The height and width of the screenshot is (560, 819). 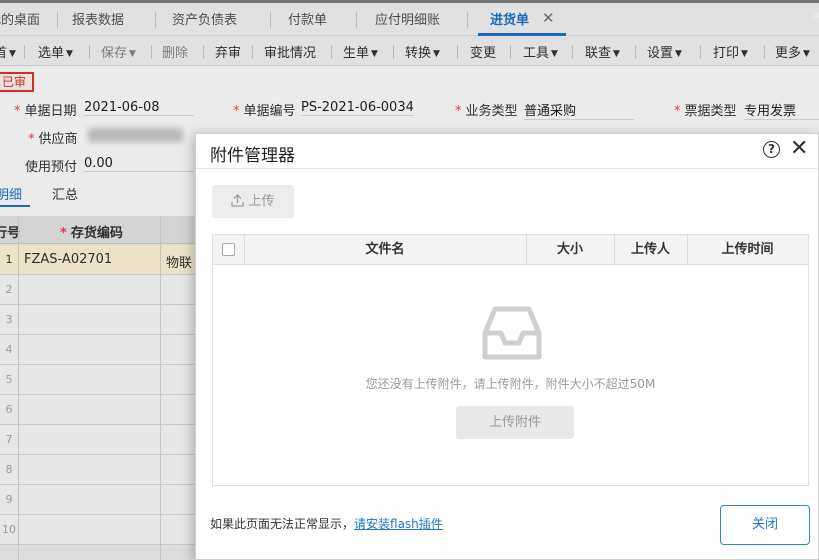 I want to click on dialog-divider, so click(x=507, y=168).